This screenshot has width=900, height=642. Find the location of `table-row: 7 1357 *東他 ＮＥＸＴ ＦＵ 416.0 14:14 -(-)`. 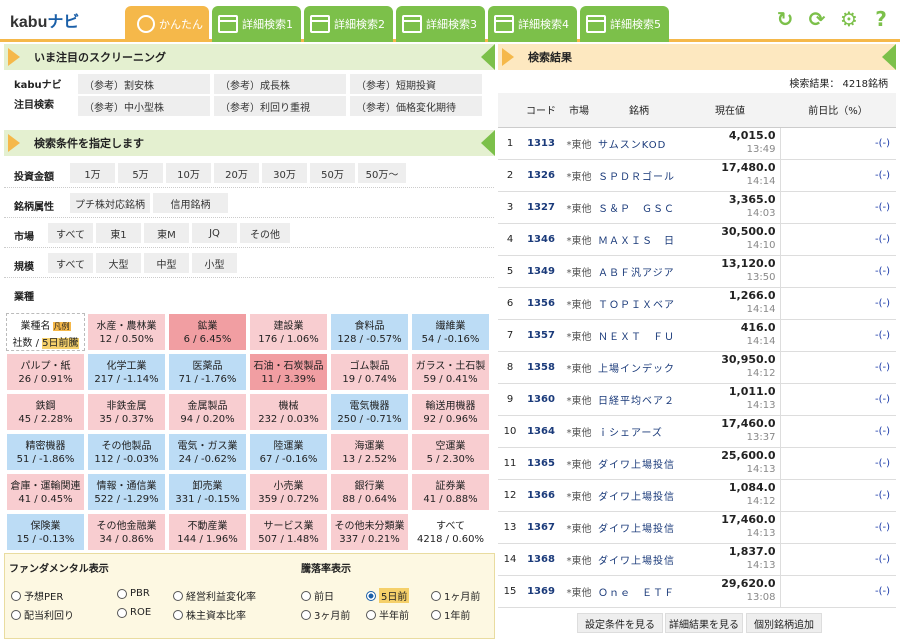

table-row: 7 1357 *東他 ＮＥＸＴ ＦＵ 416.0 14:14 -(-) is located at coordinates (697, 335).